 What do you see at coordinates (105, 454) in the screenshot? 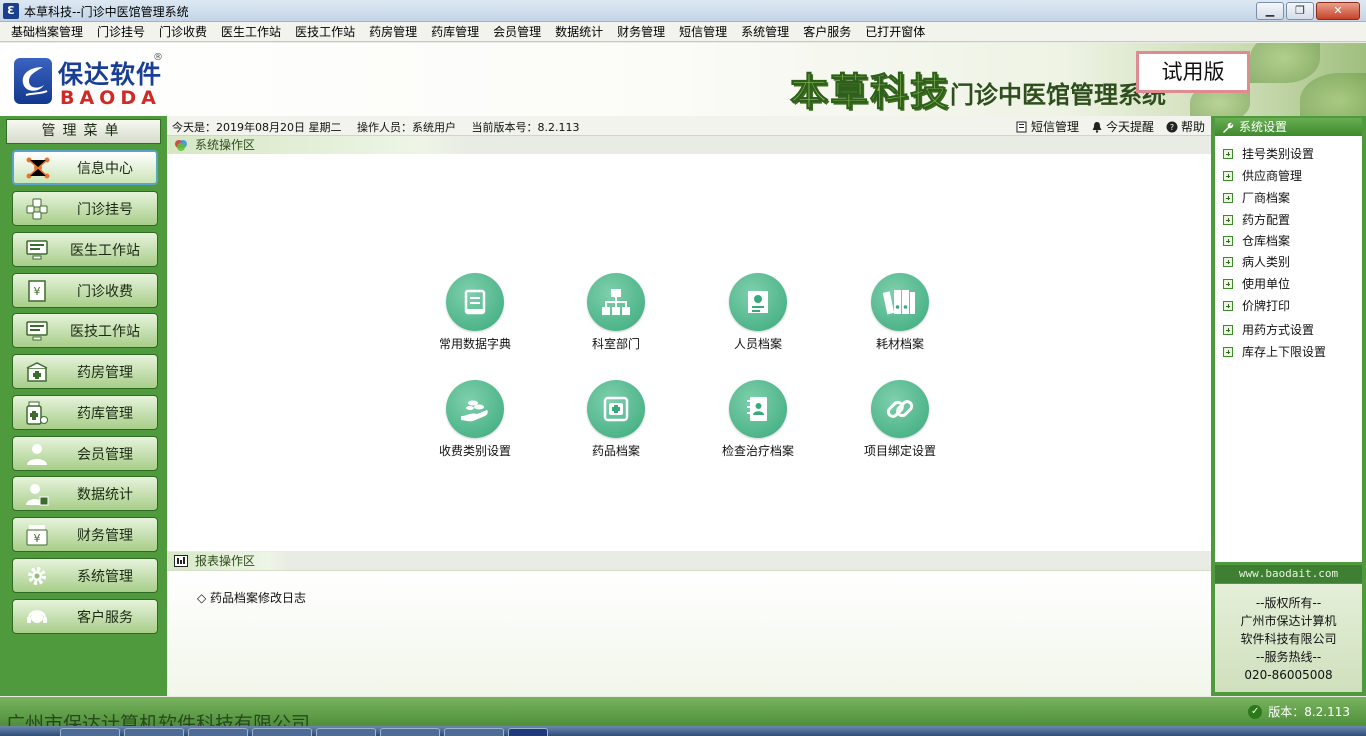
I see `nav-label: 会员管理` at bounding box center [105, 454].